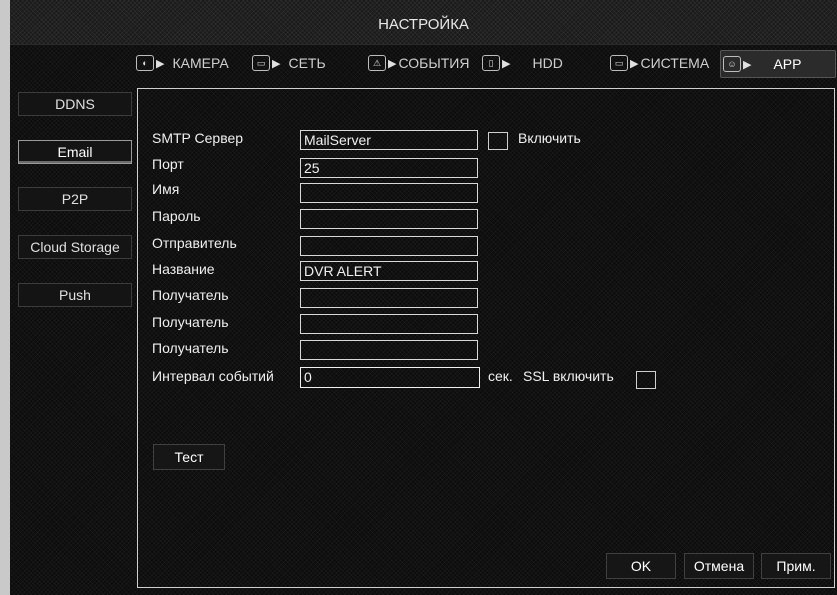 This screenshot has height=595, width=837. Describe the element at coordinates (75, 152) in the screenshot. I see `sidebar-item-email: Email` at that location.